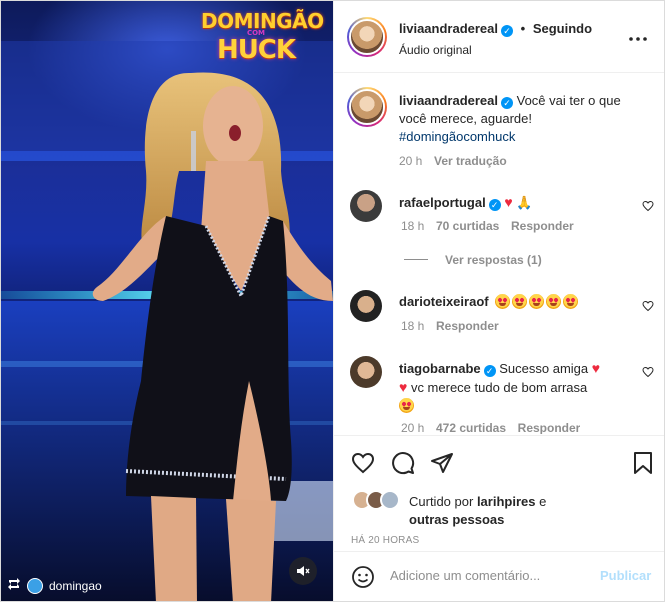 This screenshot has height=602, width=665. I want to click on post-timestamp: HÁ 20 HORAS, so click(385, 540).